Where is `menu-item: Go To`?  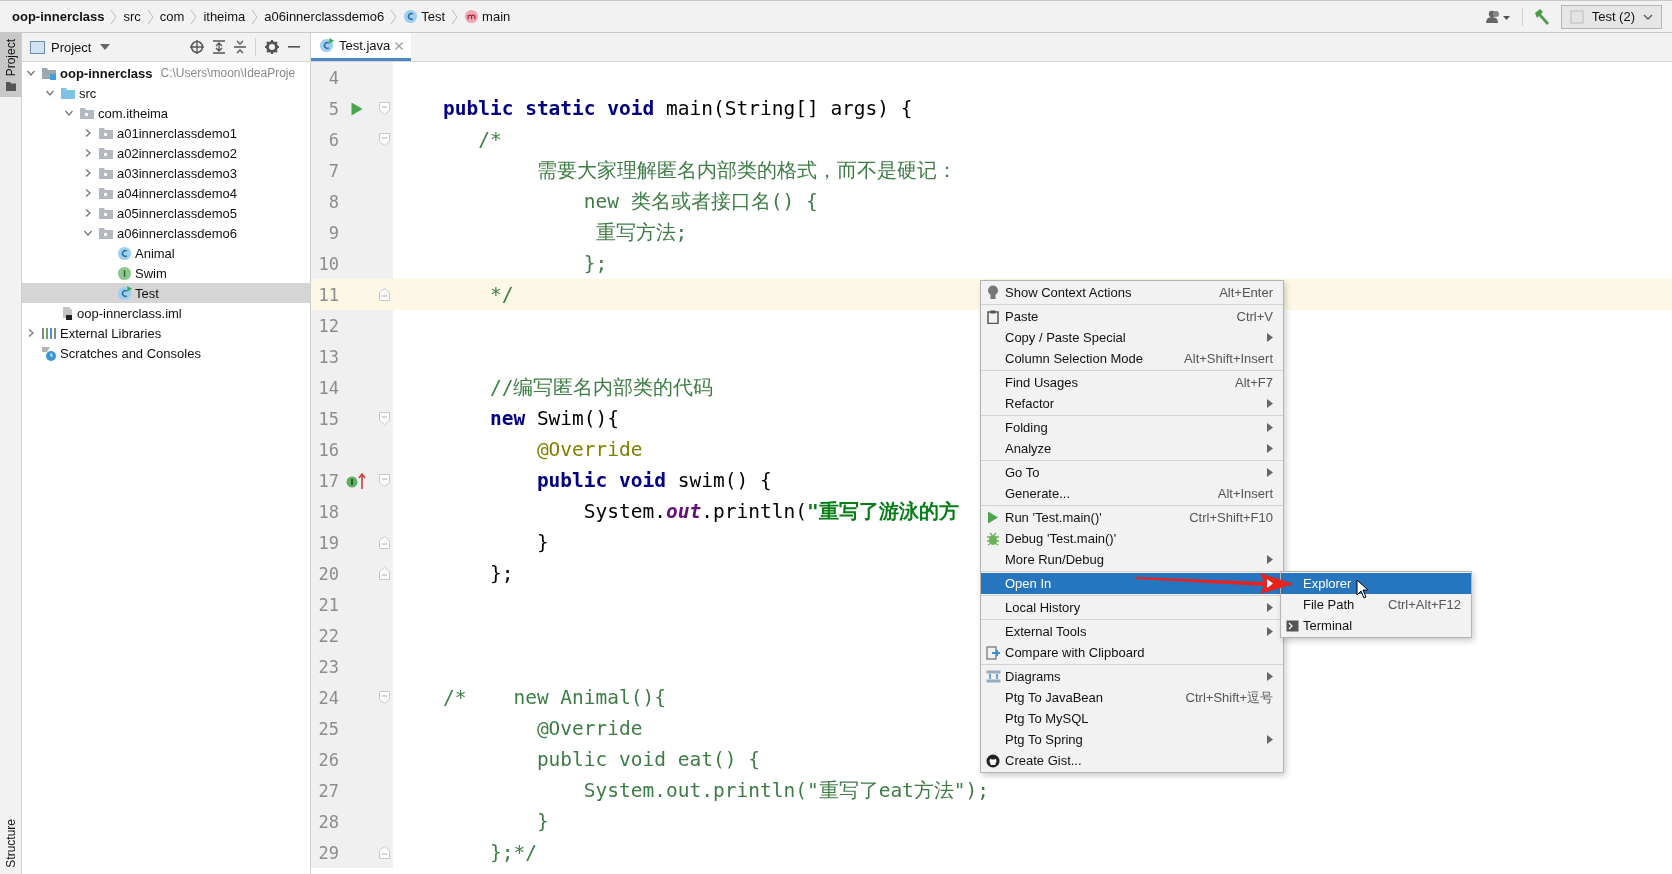 menu-item: Go To is located at coordinates (1132, 472).